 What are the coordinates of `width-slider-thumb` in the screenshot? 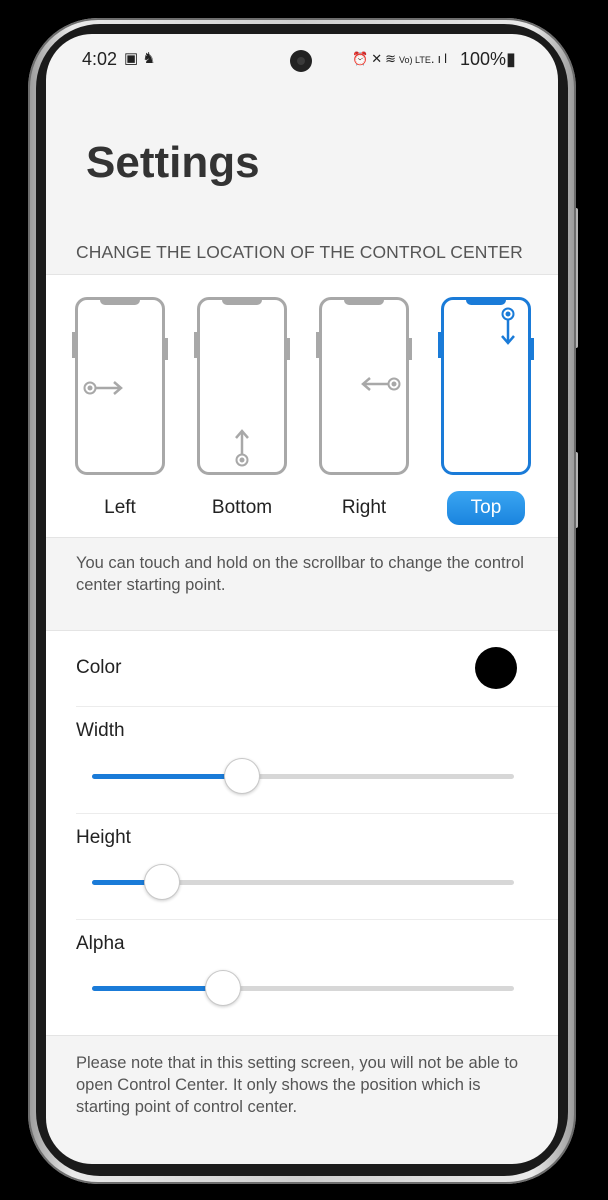 It's located at (241, 776).